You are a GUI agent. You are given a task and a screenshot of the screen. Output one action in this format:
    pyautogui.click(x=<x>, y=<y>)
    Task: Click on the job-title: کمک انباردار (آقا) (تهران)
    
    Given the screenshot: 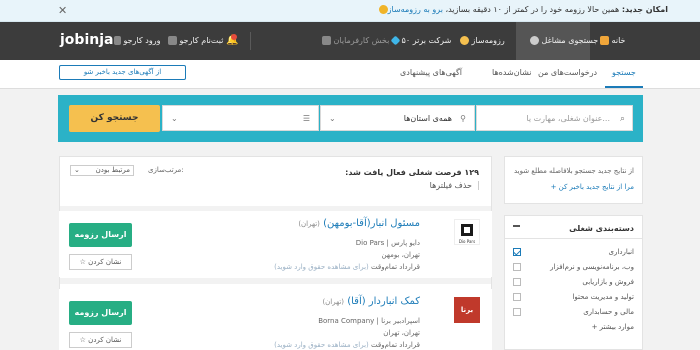 What is the action you would take?
    pyautogui.click(x=371, y=301)
    